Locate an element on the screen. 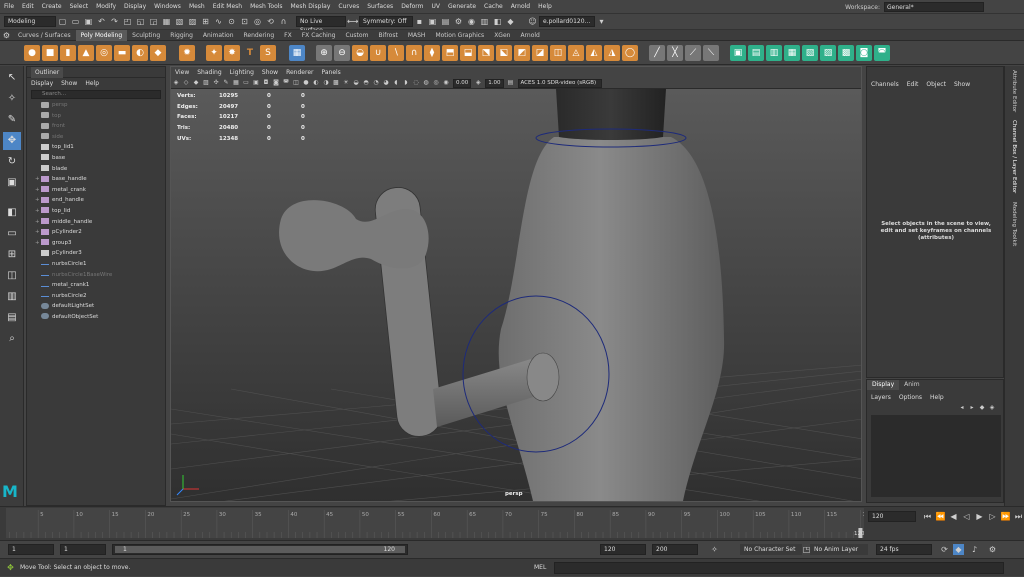 This screenshot has width=1024, height=577. undo-icon: ↶ is located at coordinates (101, 21).